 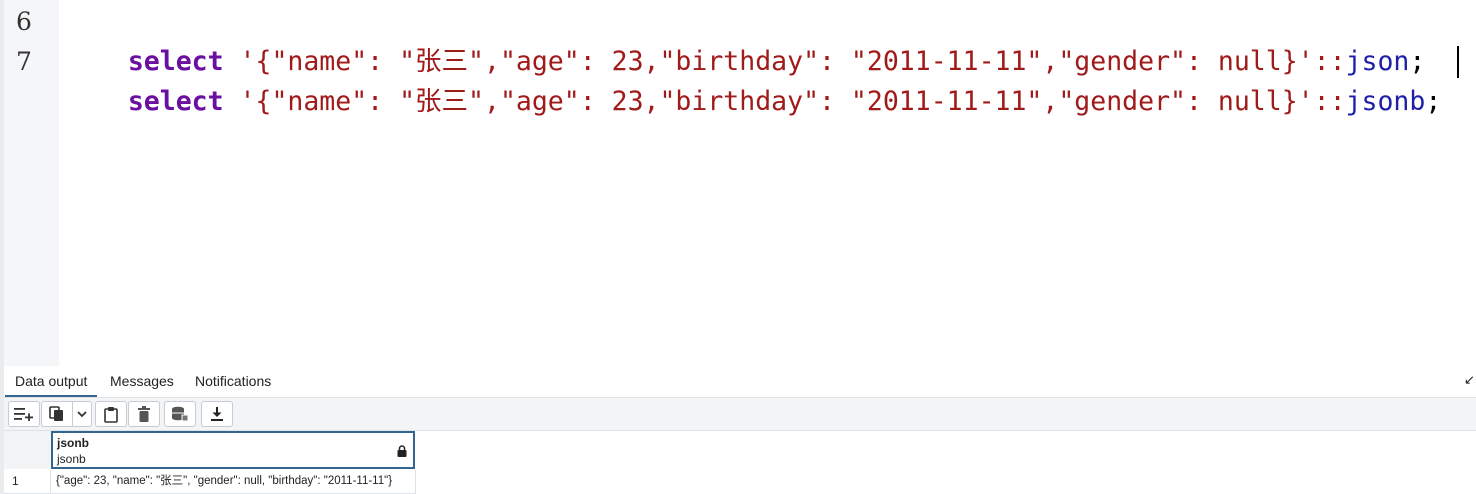 I want to click on line-number: 6, so click(x=24, y=21).